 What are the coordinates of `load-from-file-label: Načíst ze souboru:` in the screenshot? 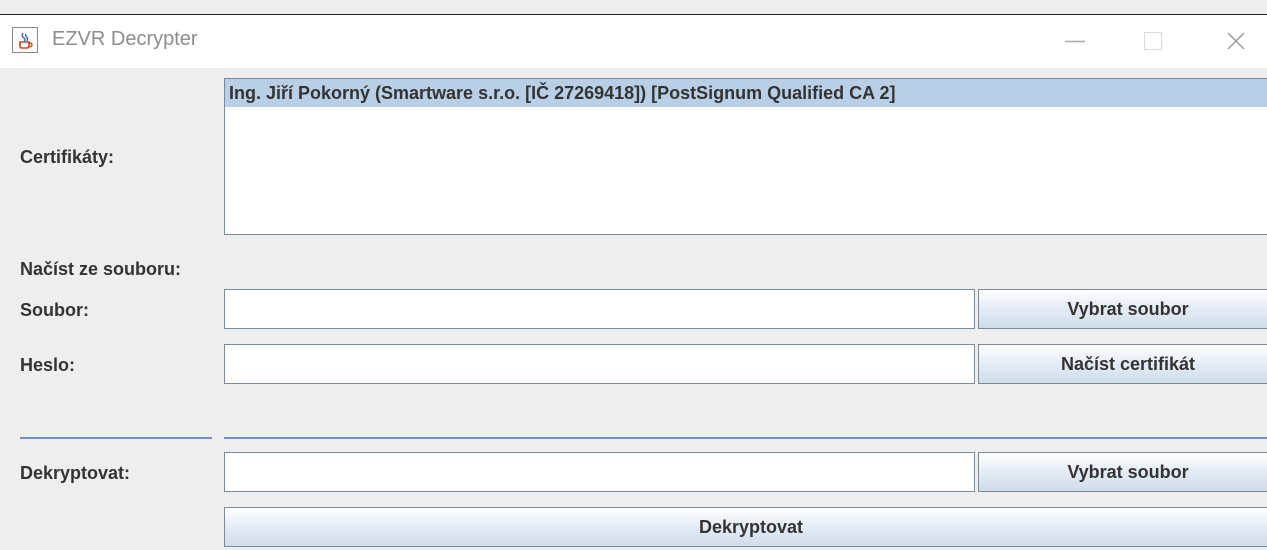 It's located at (101, 269).